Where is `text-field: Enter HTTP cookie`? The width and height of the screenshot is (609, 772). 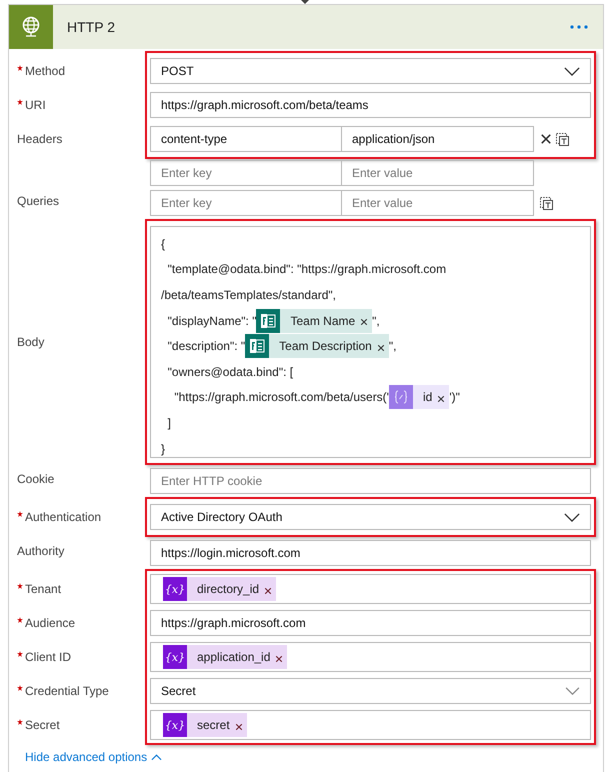
text-field: Enter HTTP cookie is located at coordinates (370, 481).